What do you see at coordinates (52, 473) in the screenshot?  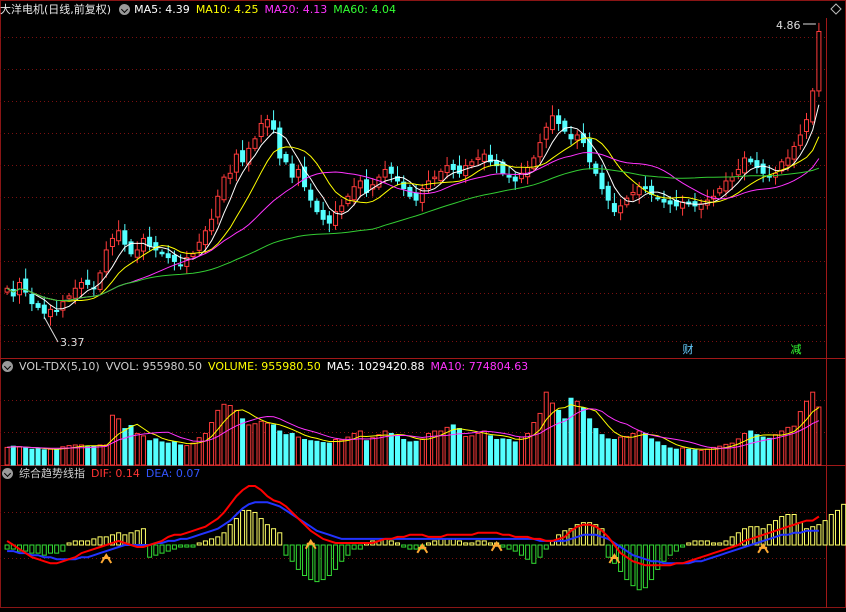 I see `macd-indicator-title: 综合趋势线指` at bounding box center [52, 473].